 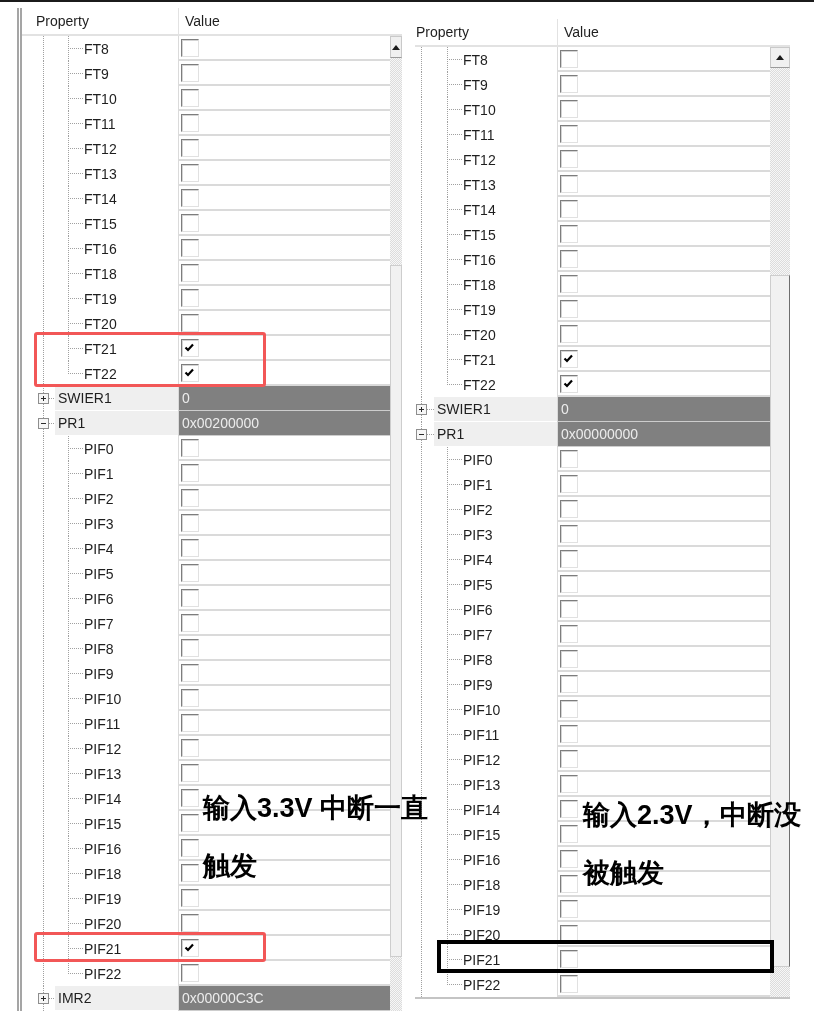 What do you see at coordinates (478, 509) in the screenshot?
I see `tree-item-label: PIF2` at bounding box center [478, 509].